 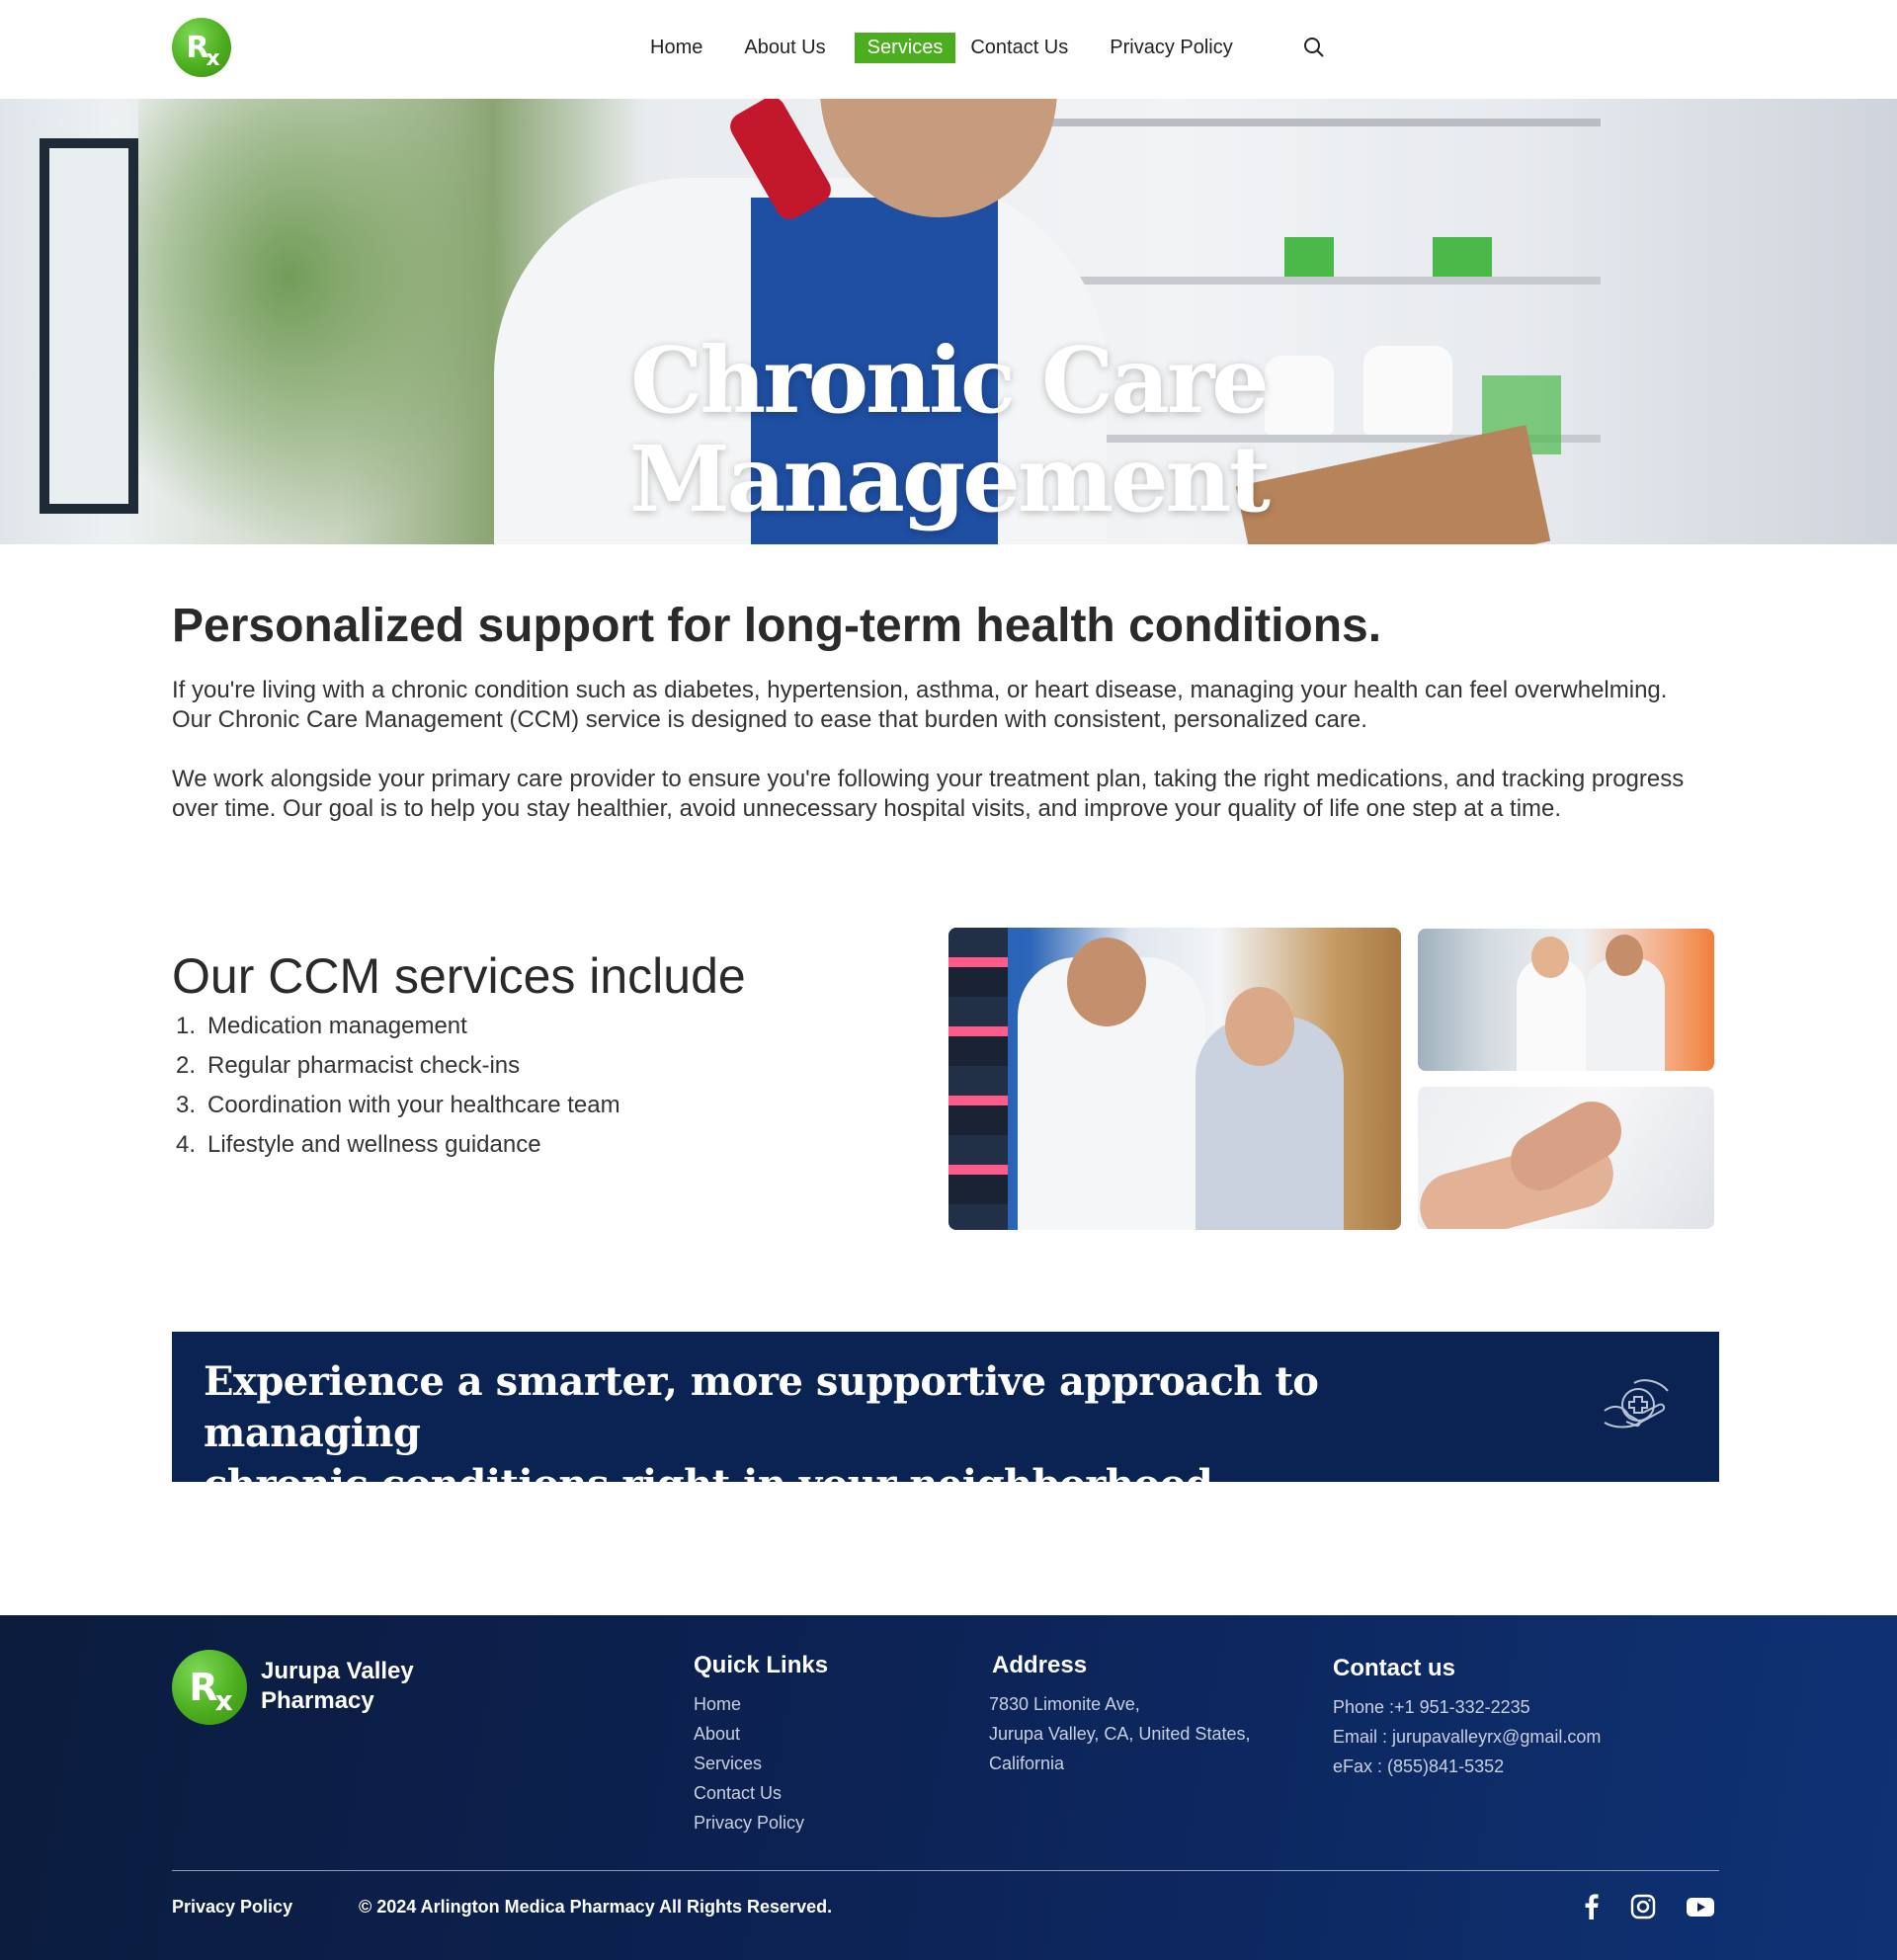 I want to click on hero-title: Chronic Care Management, so click(x=948, y=430).